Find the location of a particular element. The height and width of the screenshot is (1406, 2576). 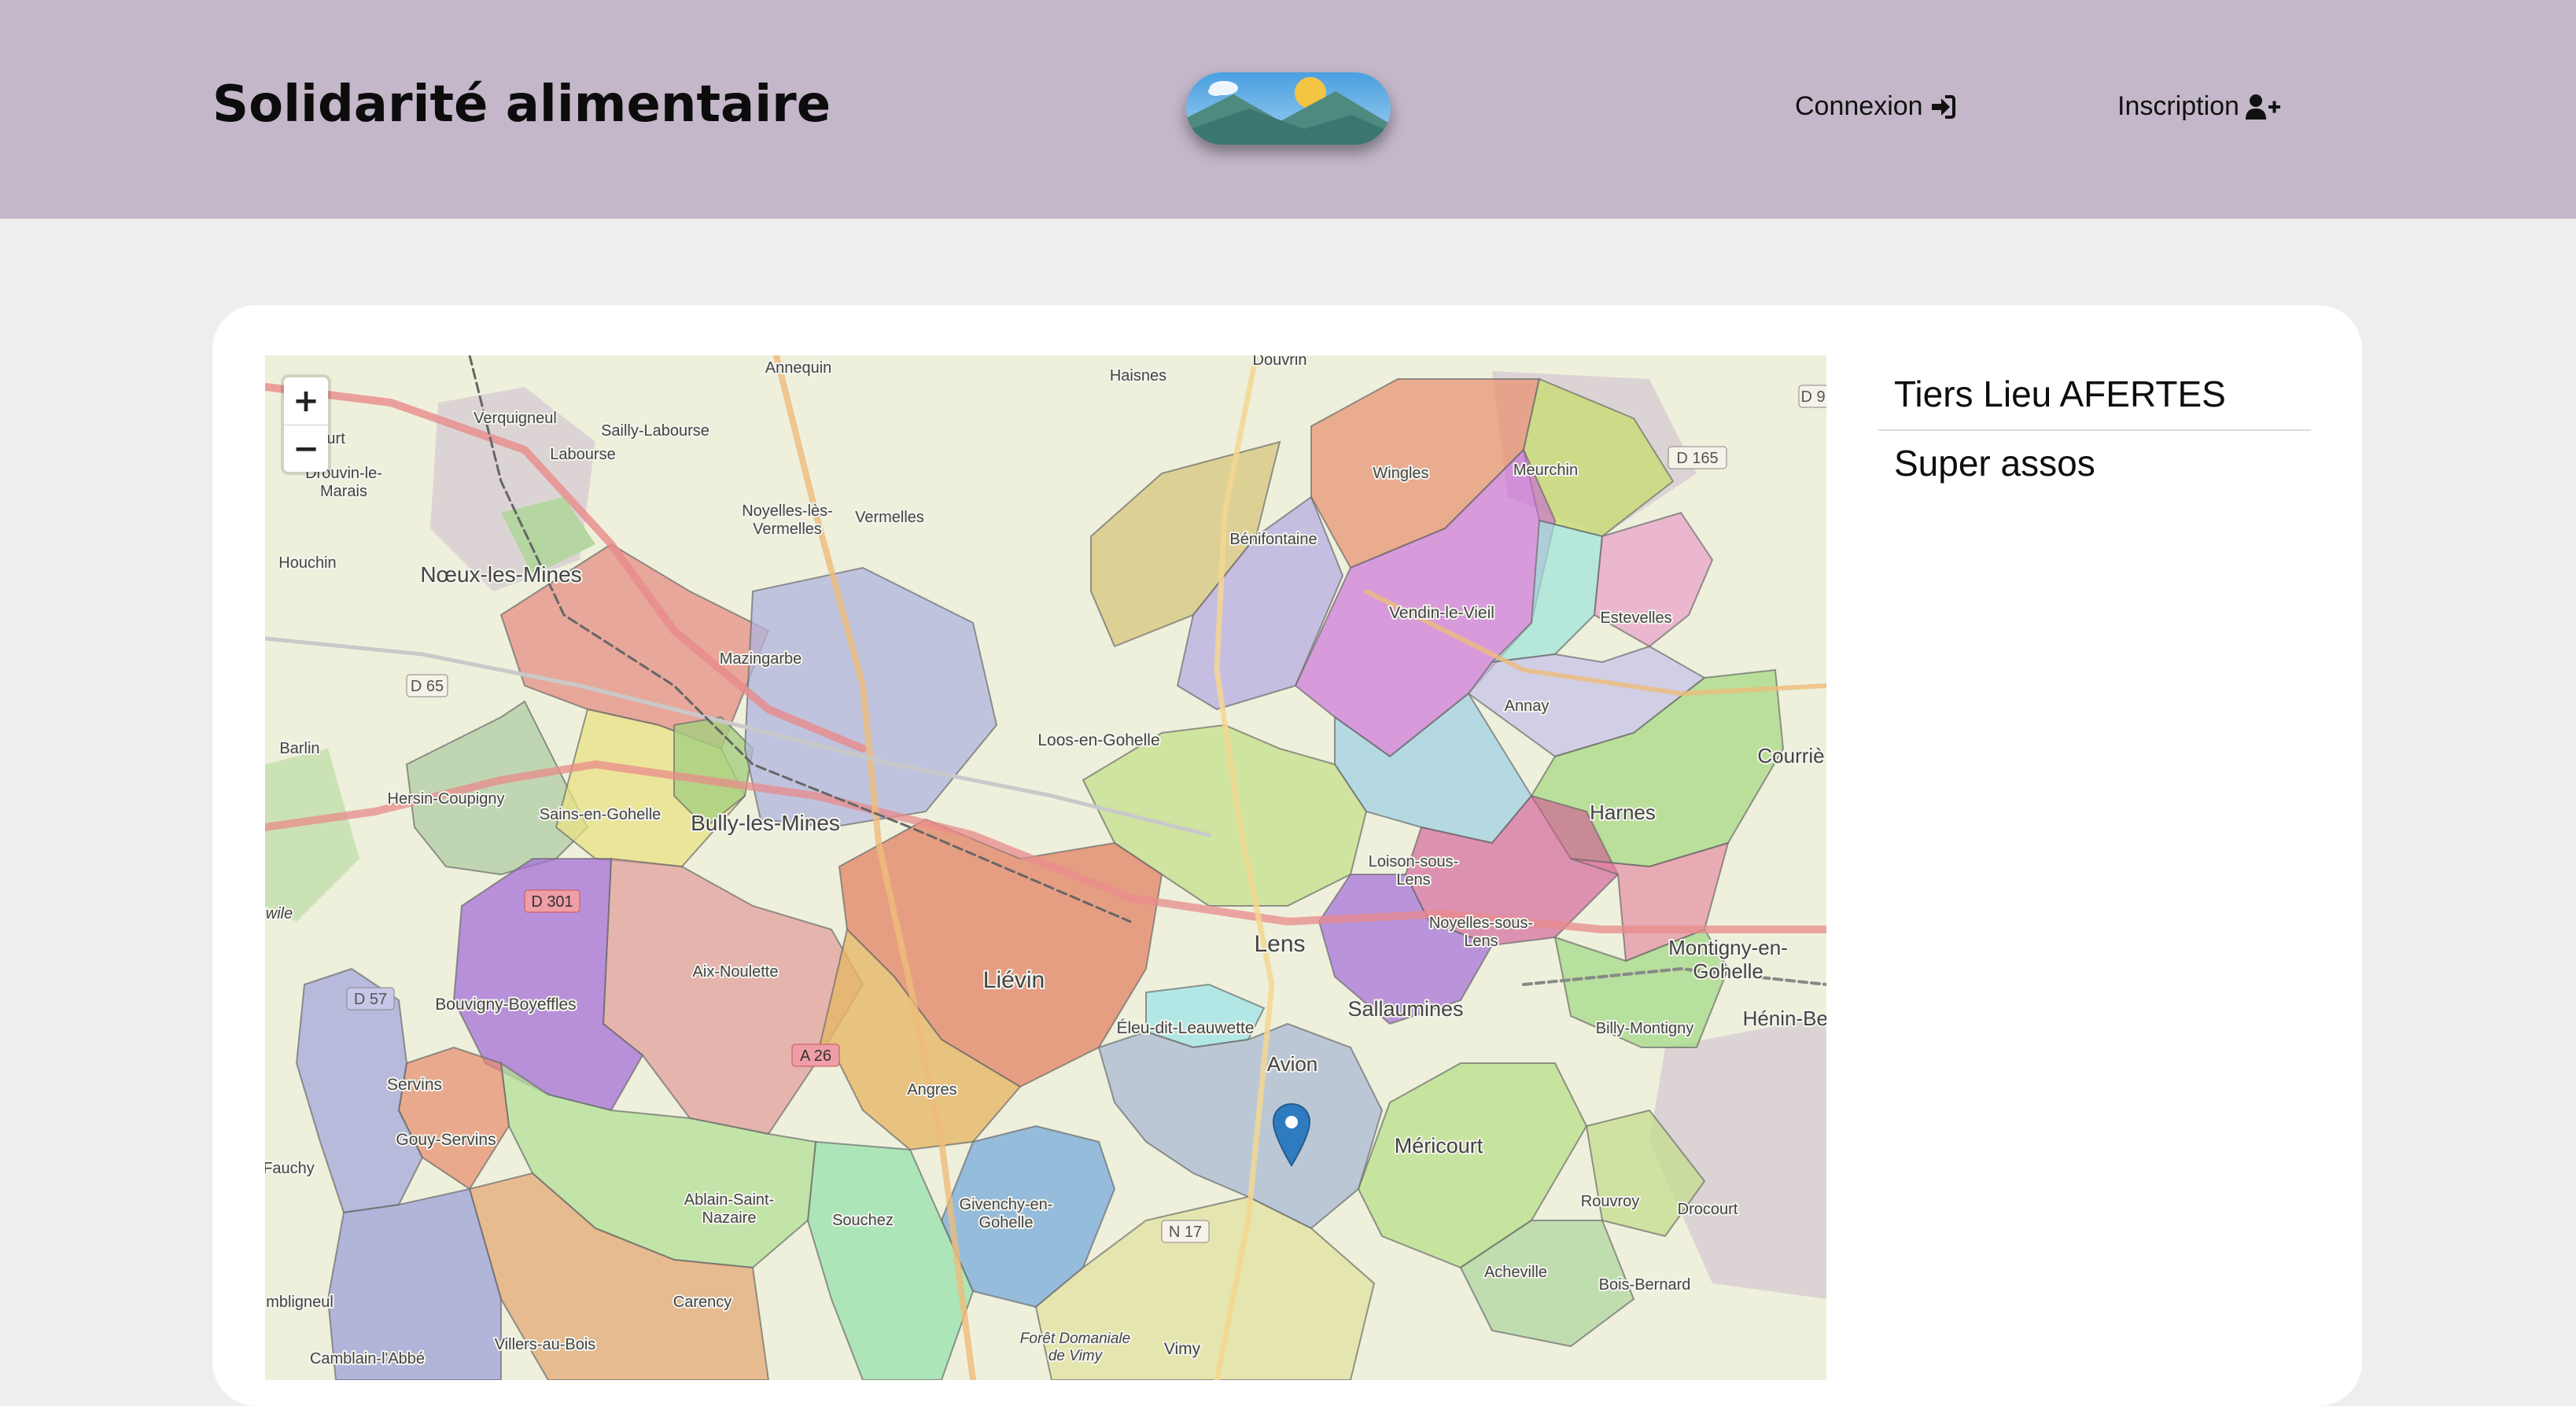

road-label-d301: D 301 is located at coordinates (552, 902).